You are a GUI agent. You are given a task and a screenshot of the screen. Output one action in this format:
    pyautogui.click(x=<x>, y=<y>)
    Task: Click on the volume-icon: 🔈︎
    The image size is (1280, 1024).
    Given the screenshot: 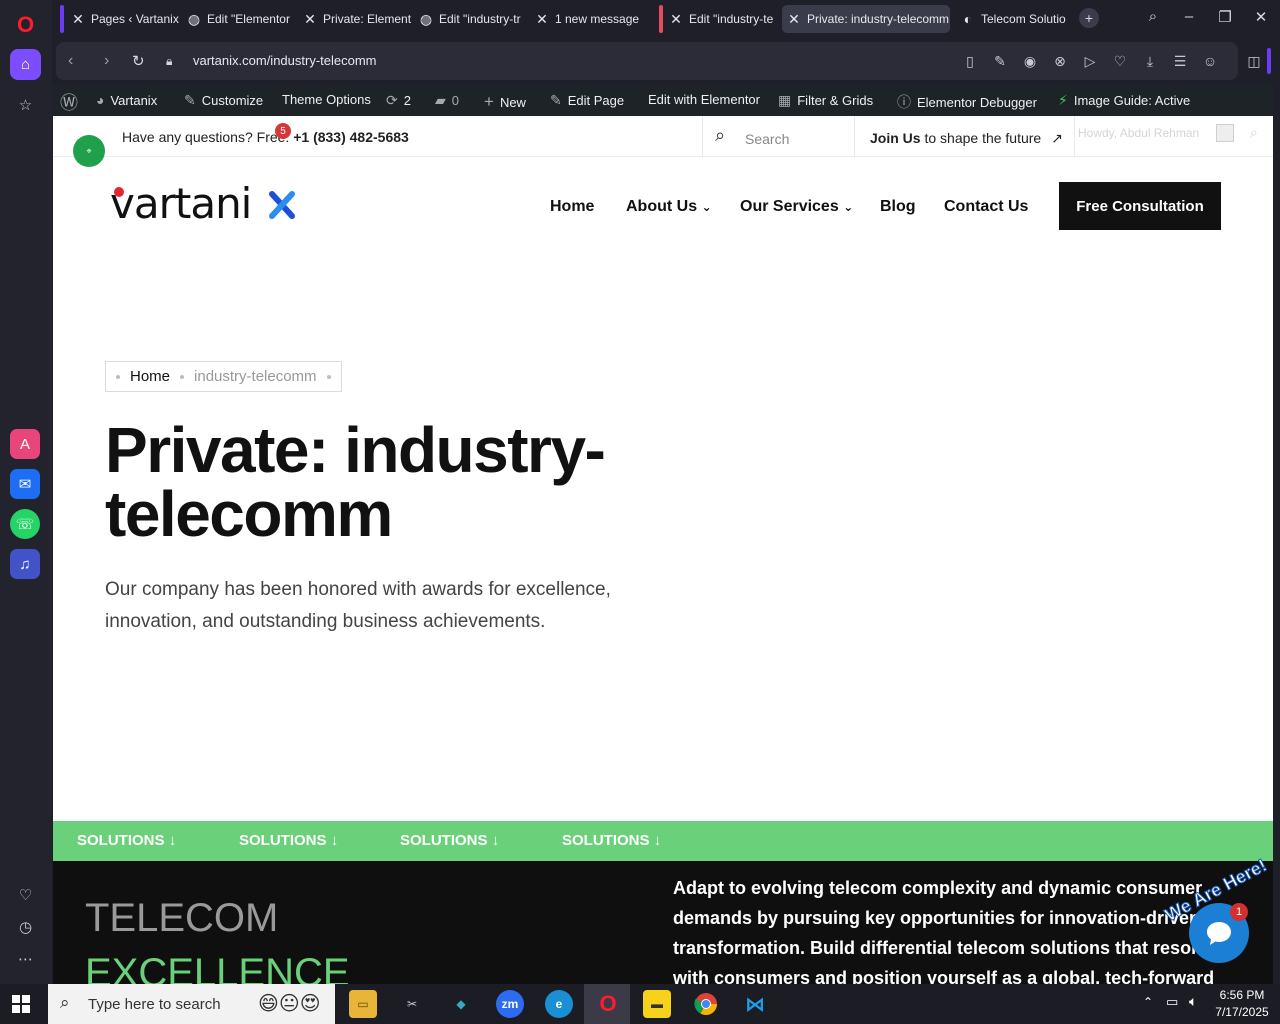 What is the action you would take?
    pyautogui.click(x=1193, y=1001)
    